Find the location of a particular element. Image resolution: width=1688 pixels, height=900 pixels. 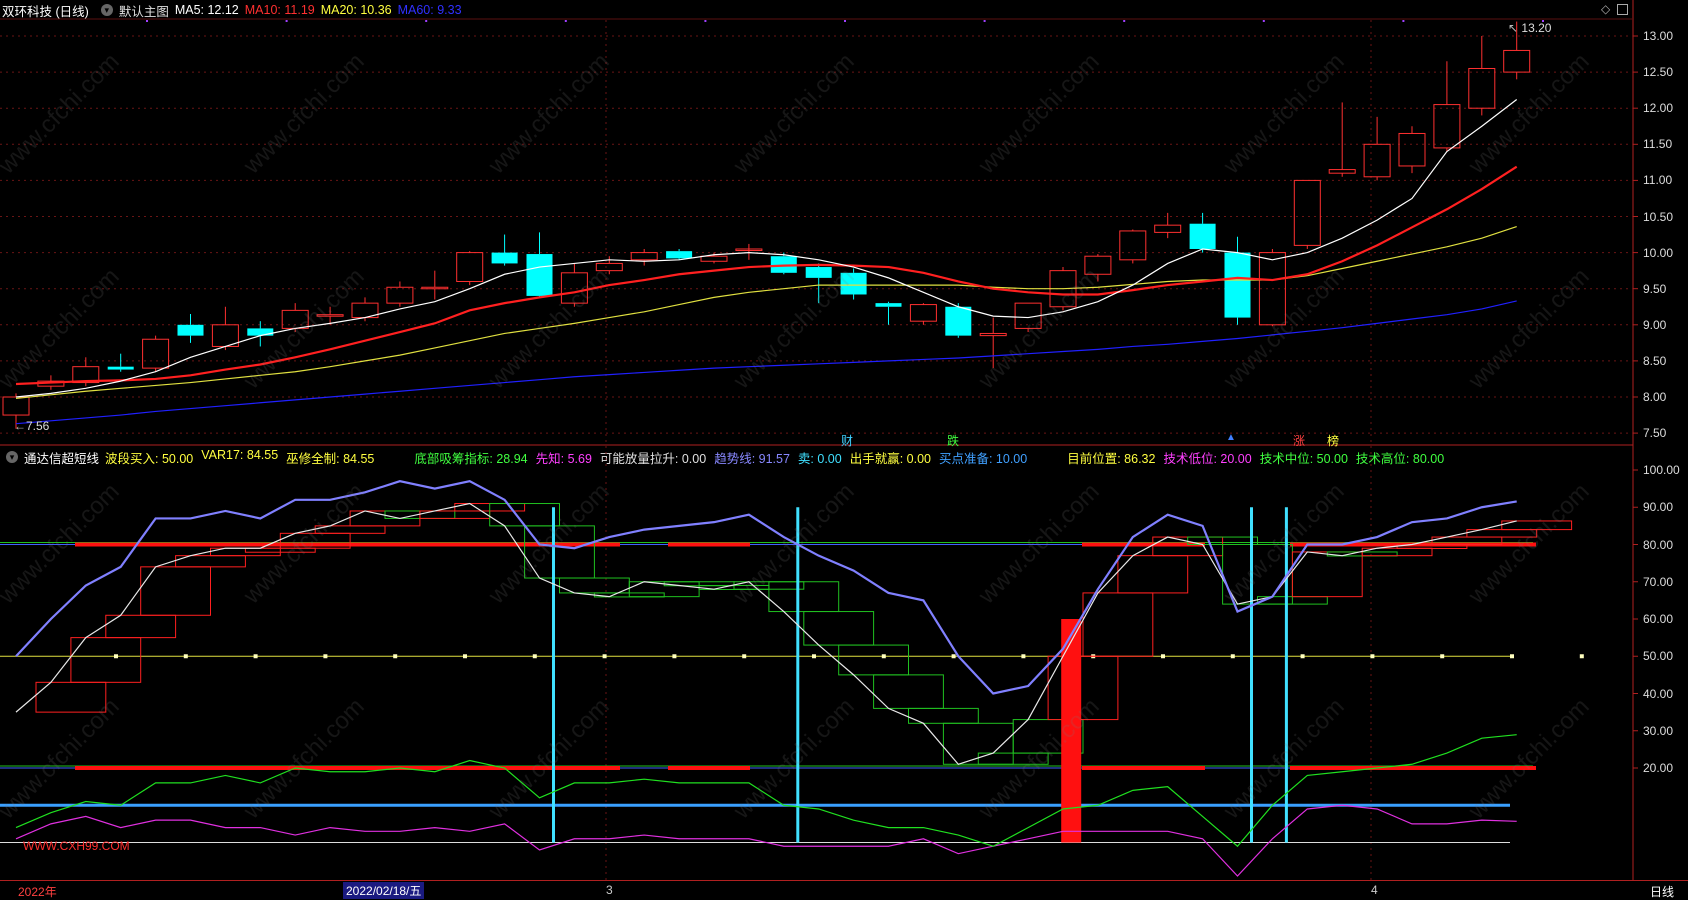

price-axis-label: 10.00 is located at coordinates (1658, 252).